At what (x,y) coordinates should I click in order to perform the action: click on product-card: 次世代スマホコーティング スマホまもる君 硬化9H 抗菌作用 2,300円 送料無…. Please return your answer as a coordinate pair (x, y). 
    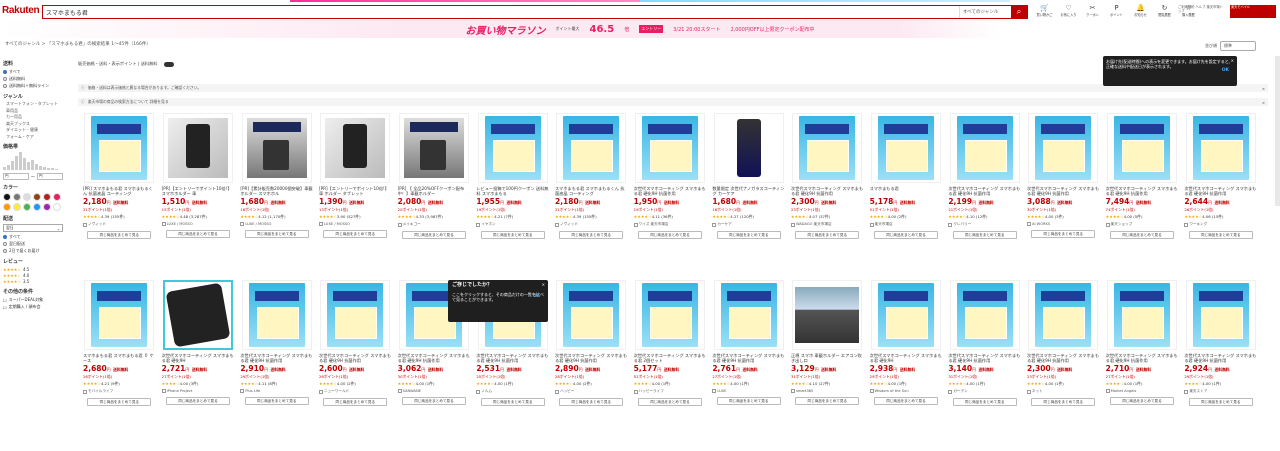
    Looking at the image, I should click on (827, 193).